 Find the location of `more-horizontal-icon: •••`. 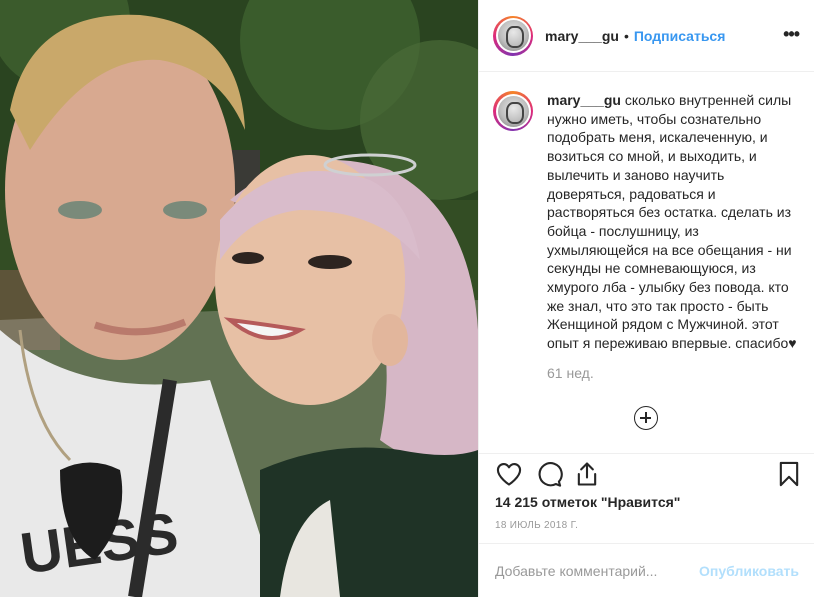

more-horizontal-icon: ••• is located at coordinates (791, 34).